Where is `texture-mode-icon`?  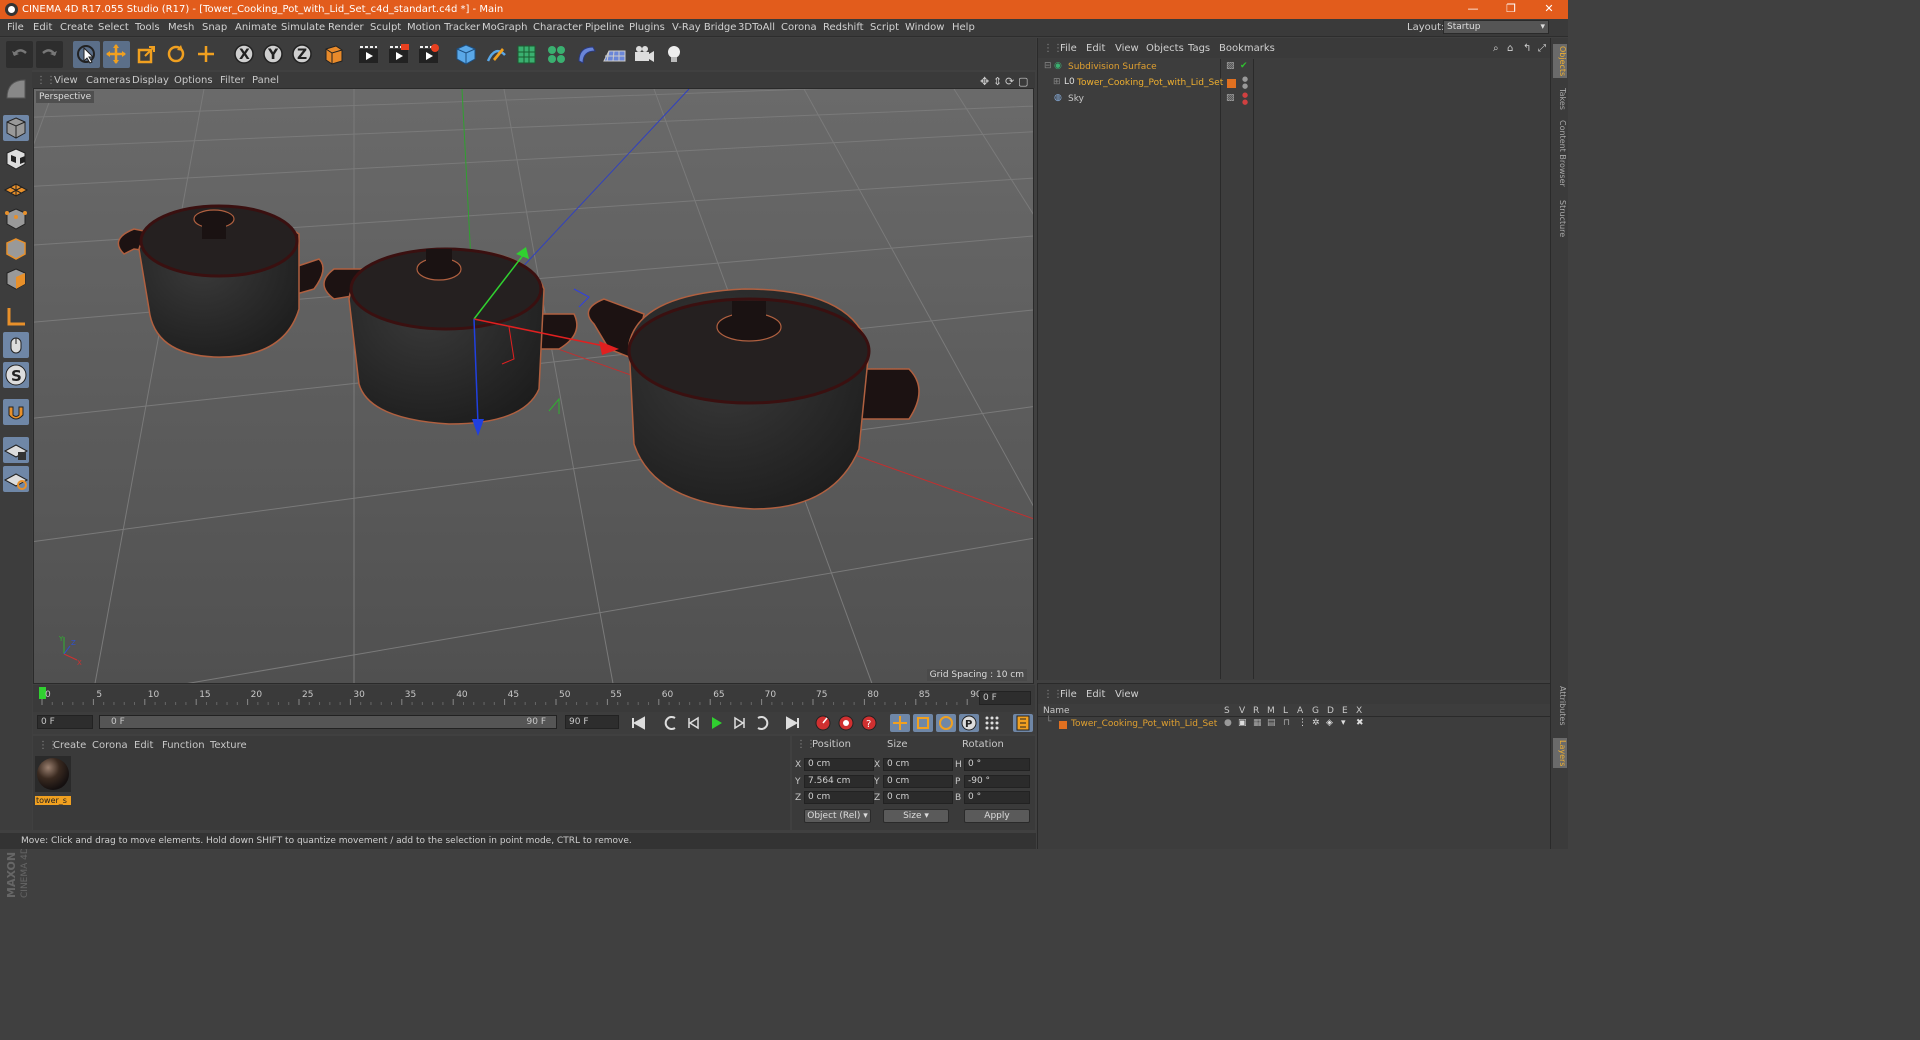 texture-mode-icon is located at coordinates (16, 159).